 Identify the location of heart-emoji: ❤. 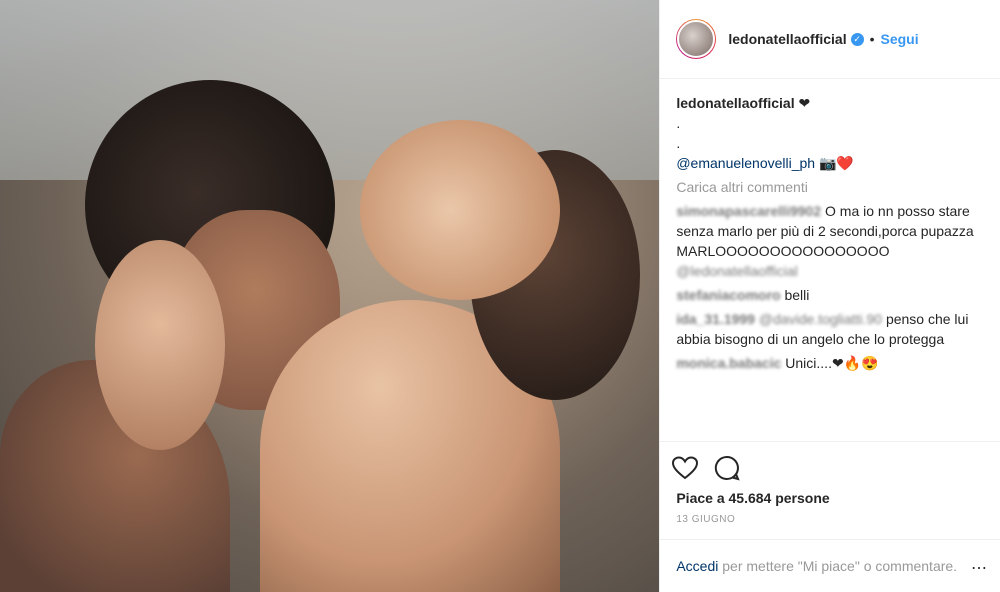
(804, 103).